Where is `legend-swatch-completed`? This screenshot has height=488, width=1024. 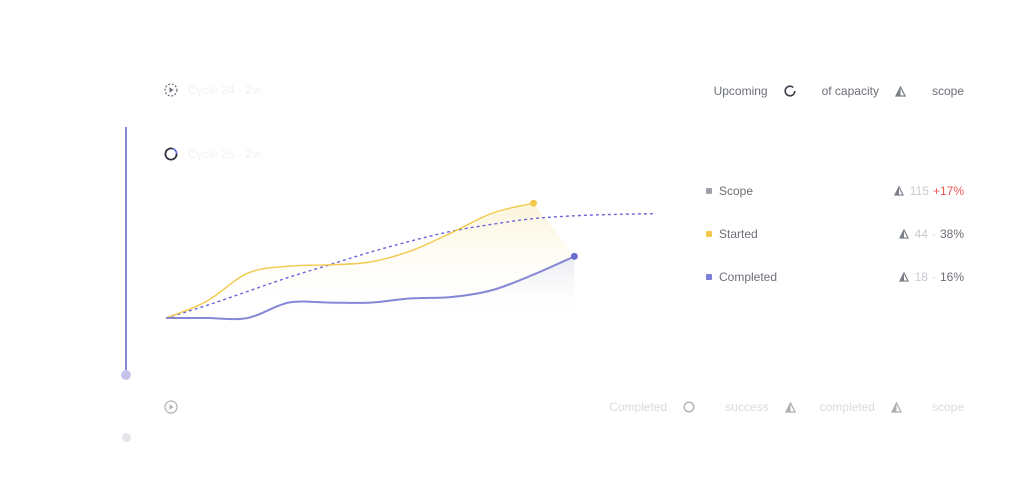
legend-swatch-completed is located at coordinates (709, 277).